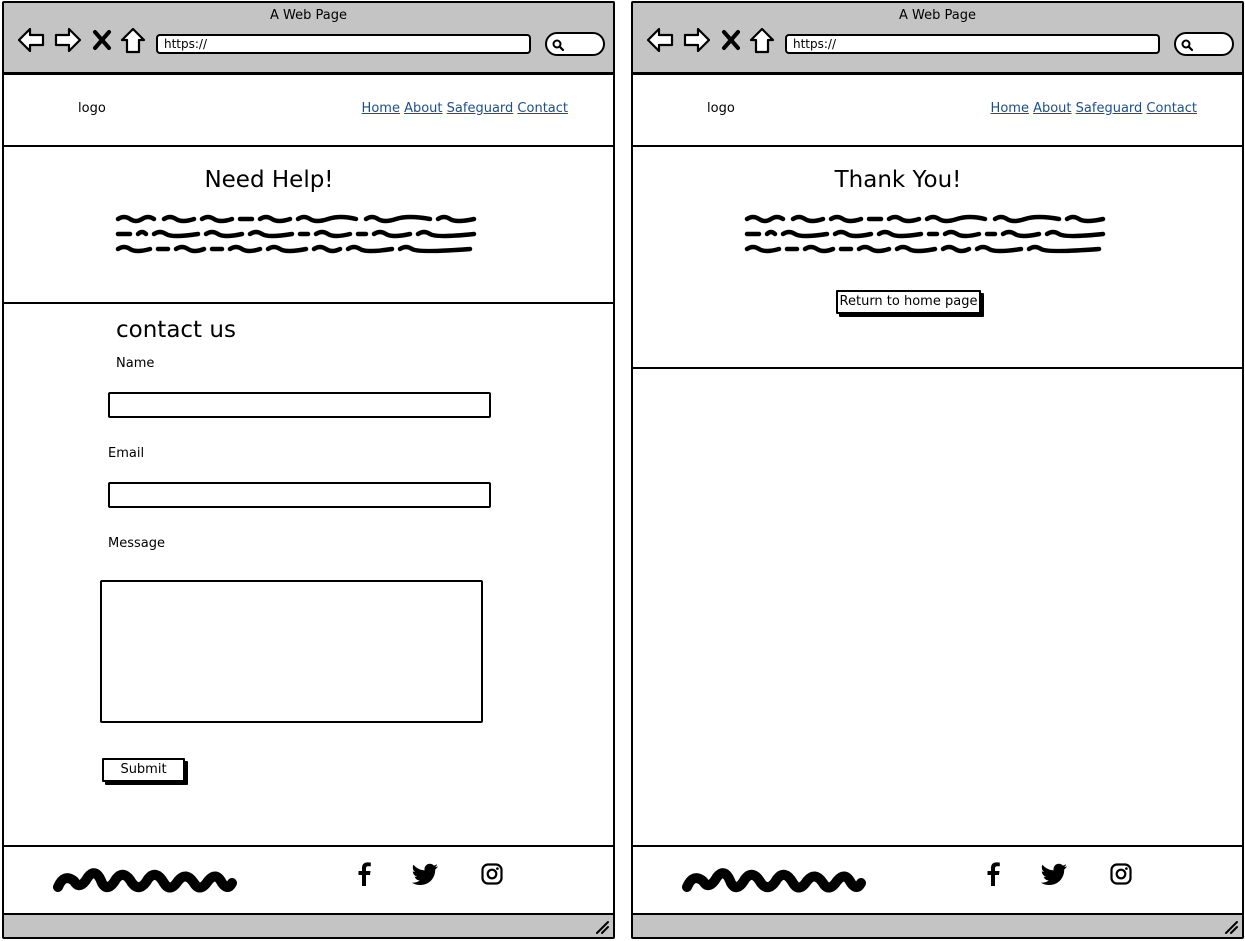 This screenshot has height=941, width=1245. Describe the element at coordinates (299, 495) in the screenshot. I see `email-input` at that location.